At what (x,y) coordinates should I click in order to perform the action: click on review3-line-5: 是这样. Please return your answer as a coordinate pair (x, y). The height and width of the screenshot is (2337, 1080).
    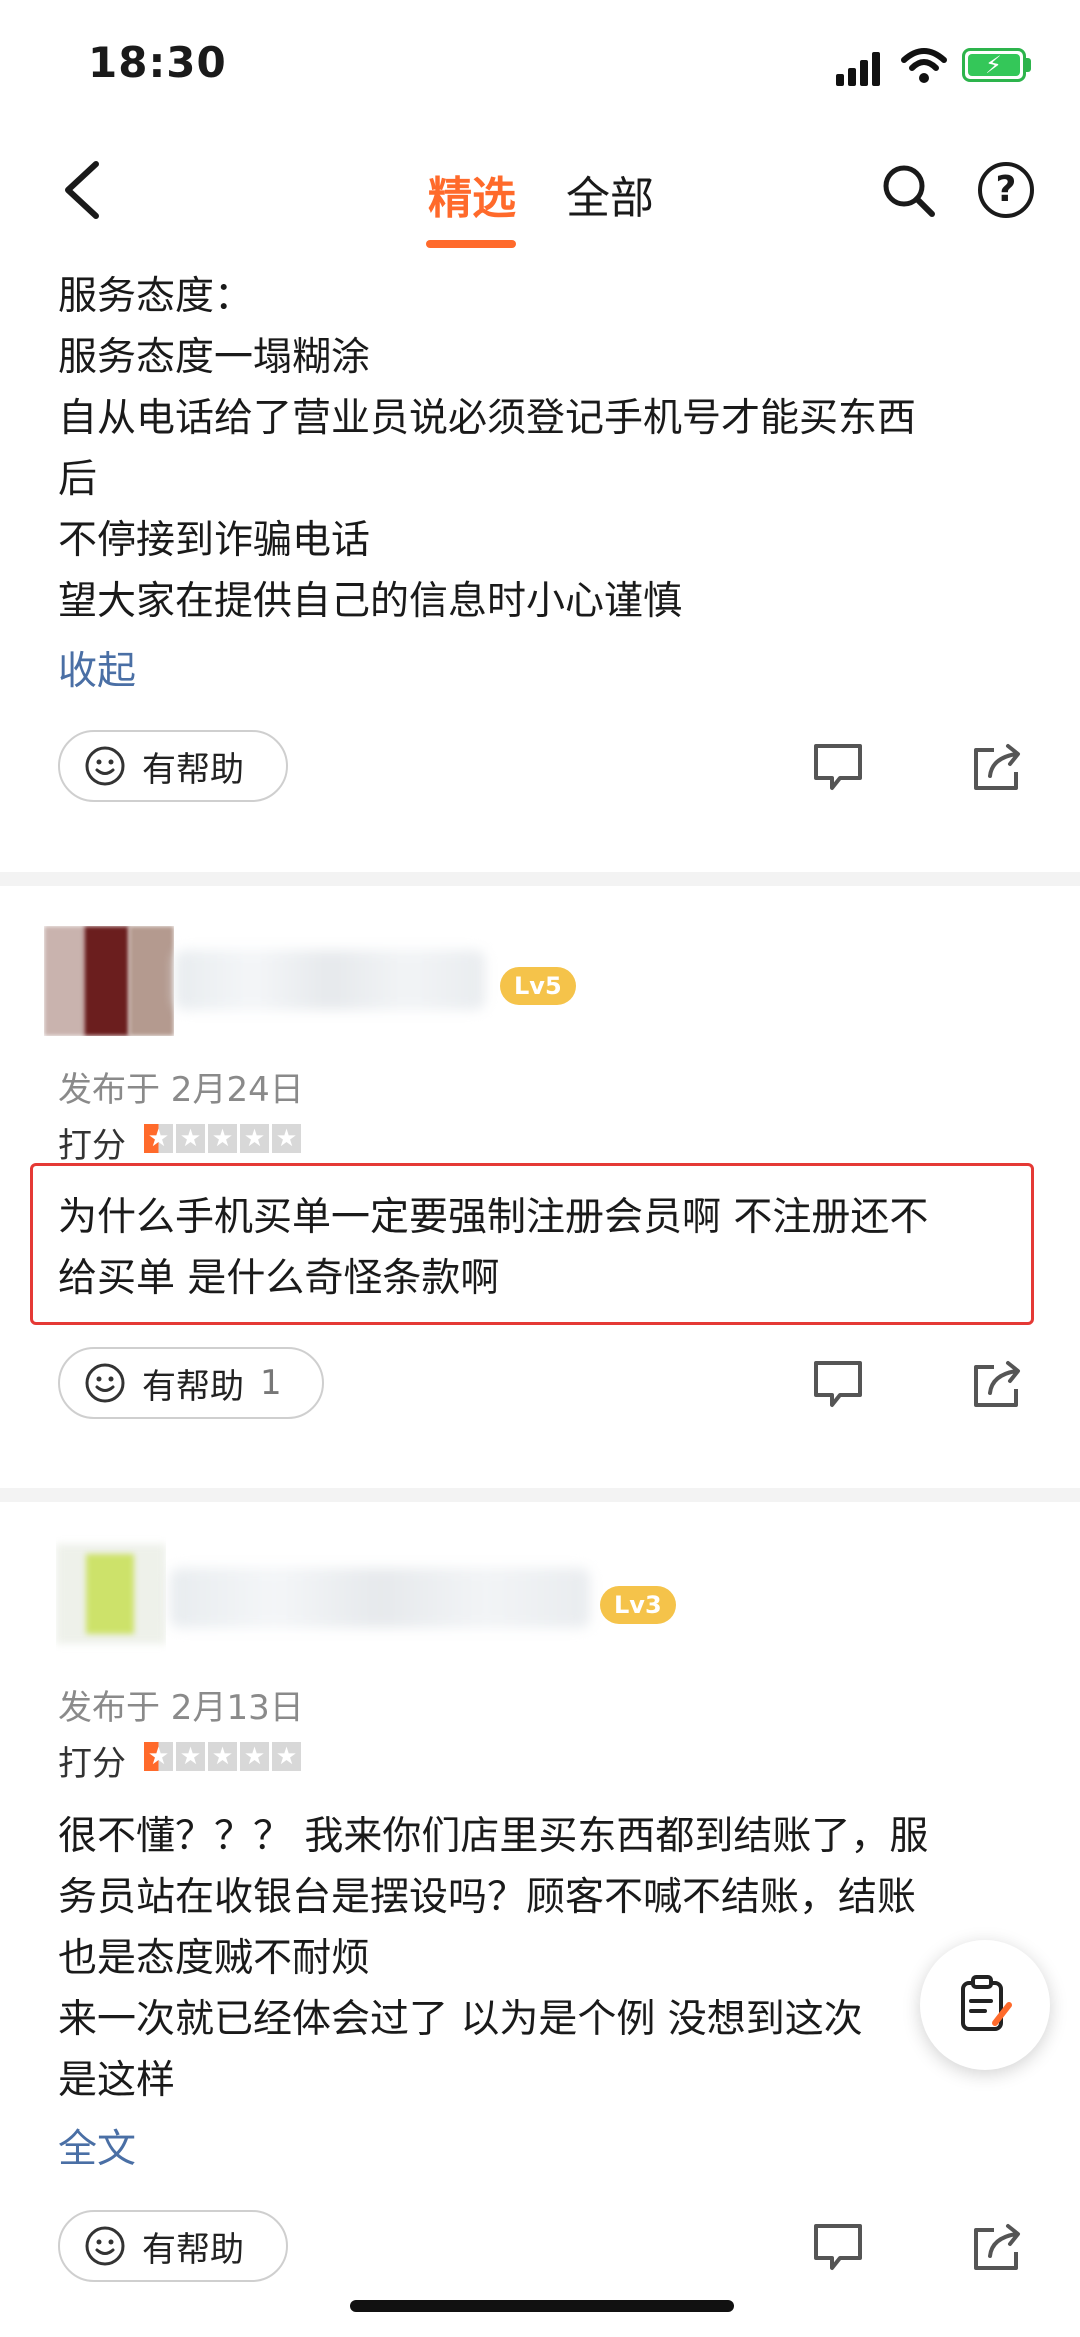
    Looking at the image, I should click on (117, 2080).